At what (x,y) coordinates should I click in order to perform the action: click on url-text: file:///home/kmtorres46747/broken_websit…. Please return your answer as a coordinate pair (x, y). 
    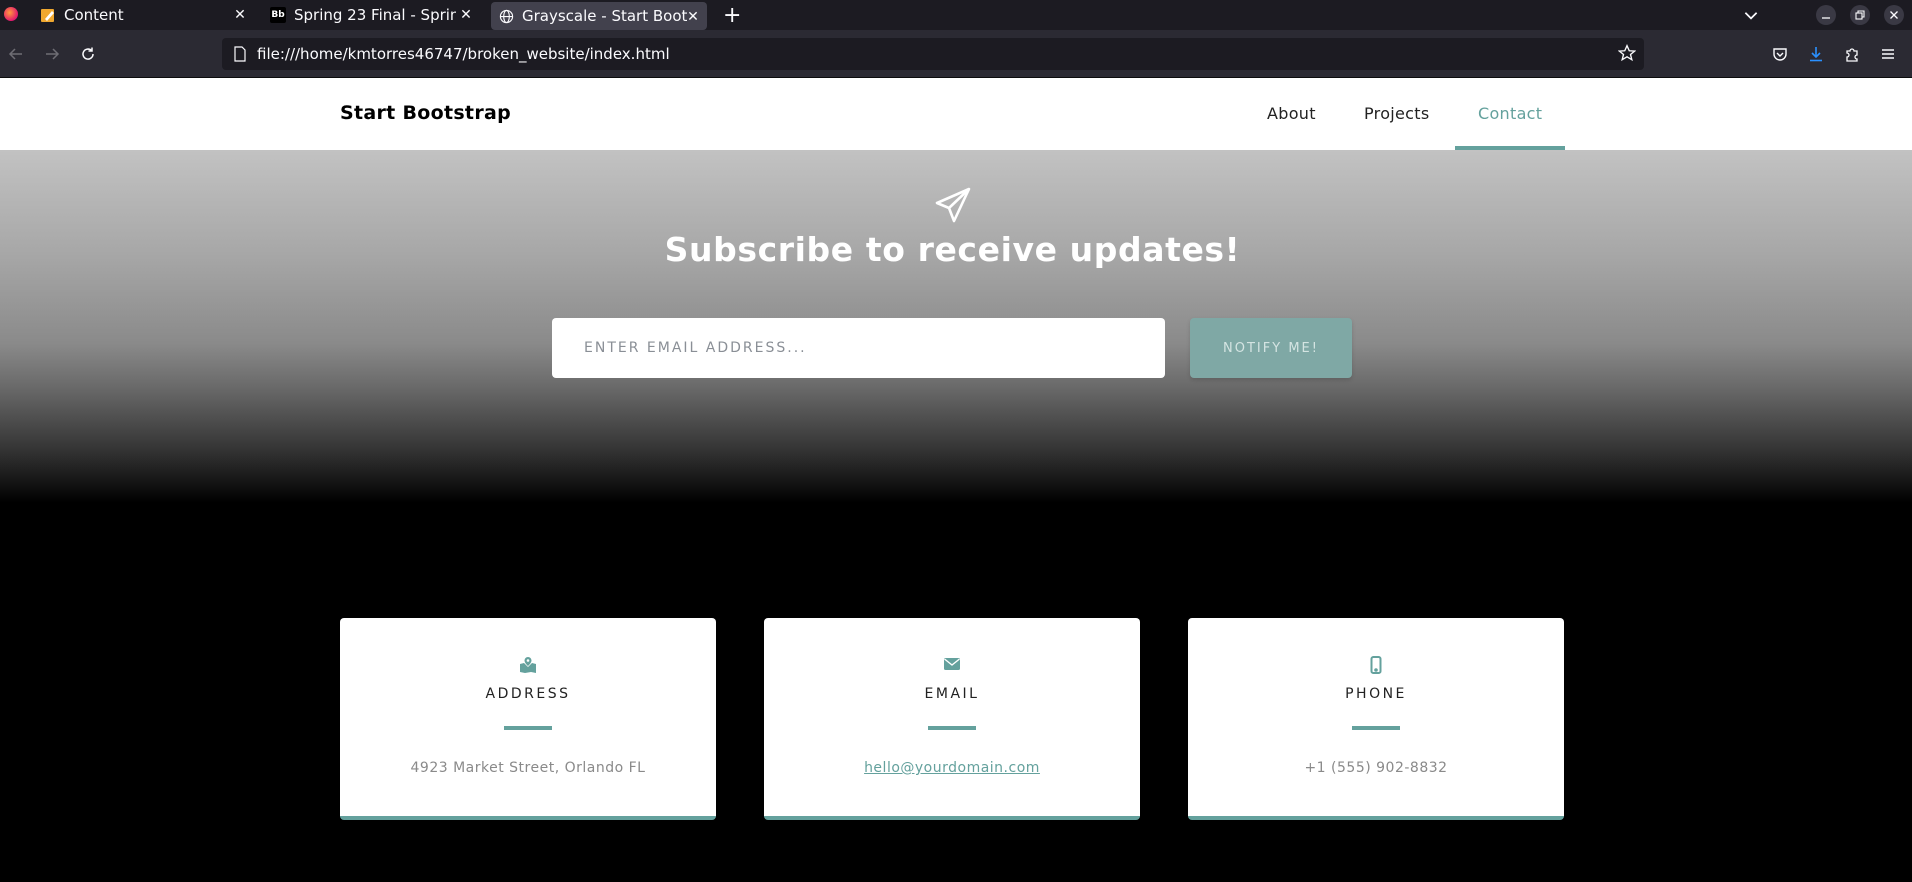
    Looking at the image, I should click on (463, 54).